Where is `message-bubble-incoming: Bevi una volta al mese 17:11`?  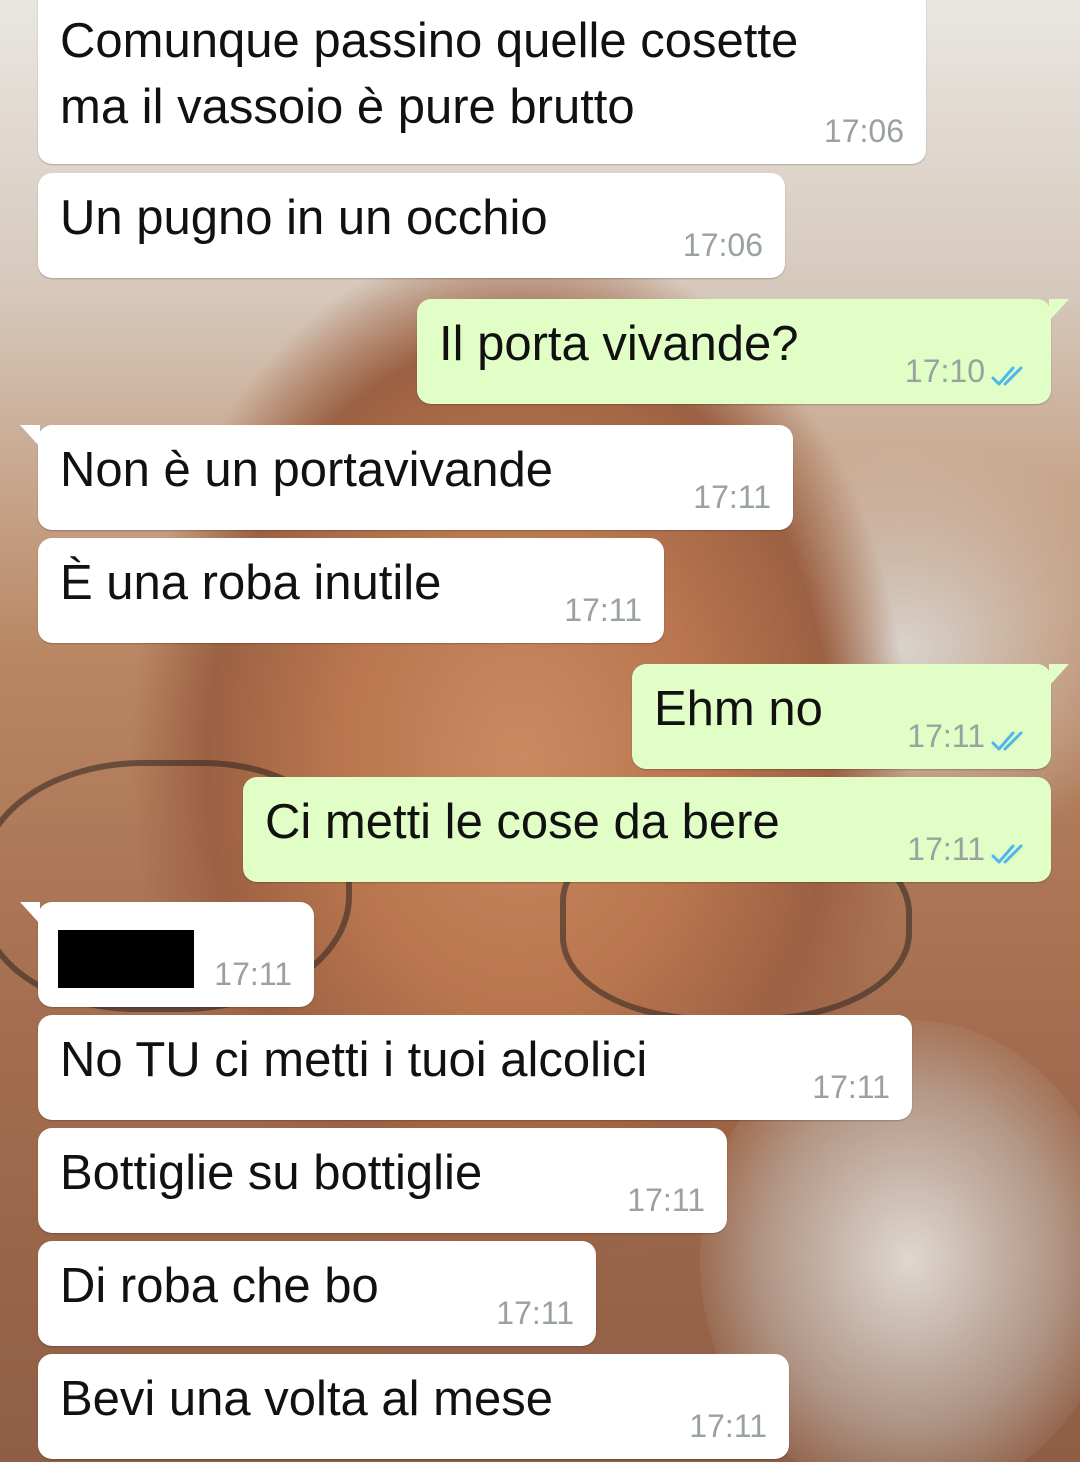
message-bubble-incoming: Bevi una volta al mese 17:11 is located at coordinates (413, 1406).